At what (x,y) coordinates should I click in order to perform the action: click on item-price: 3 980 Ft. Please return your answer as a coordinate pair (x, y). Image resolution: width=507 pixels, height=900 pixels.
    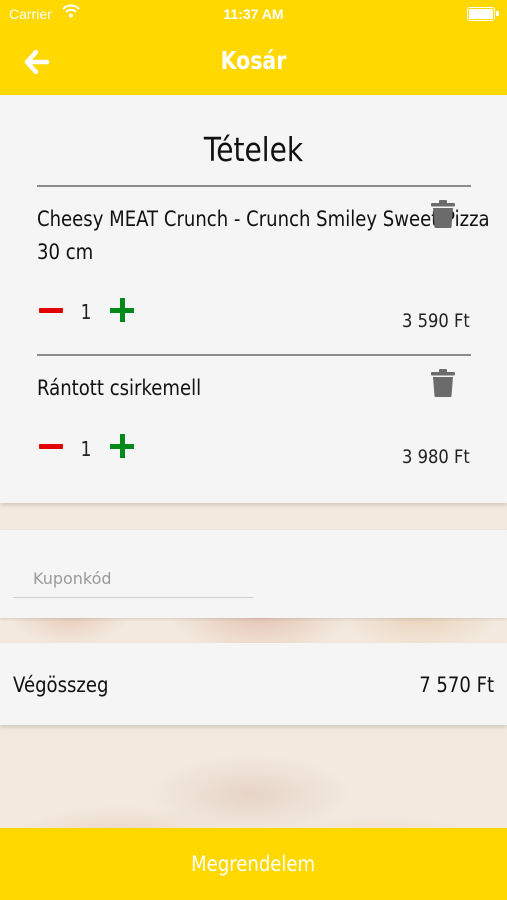
    Looking at the image, I should click on (436, 457).